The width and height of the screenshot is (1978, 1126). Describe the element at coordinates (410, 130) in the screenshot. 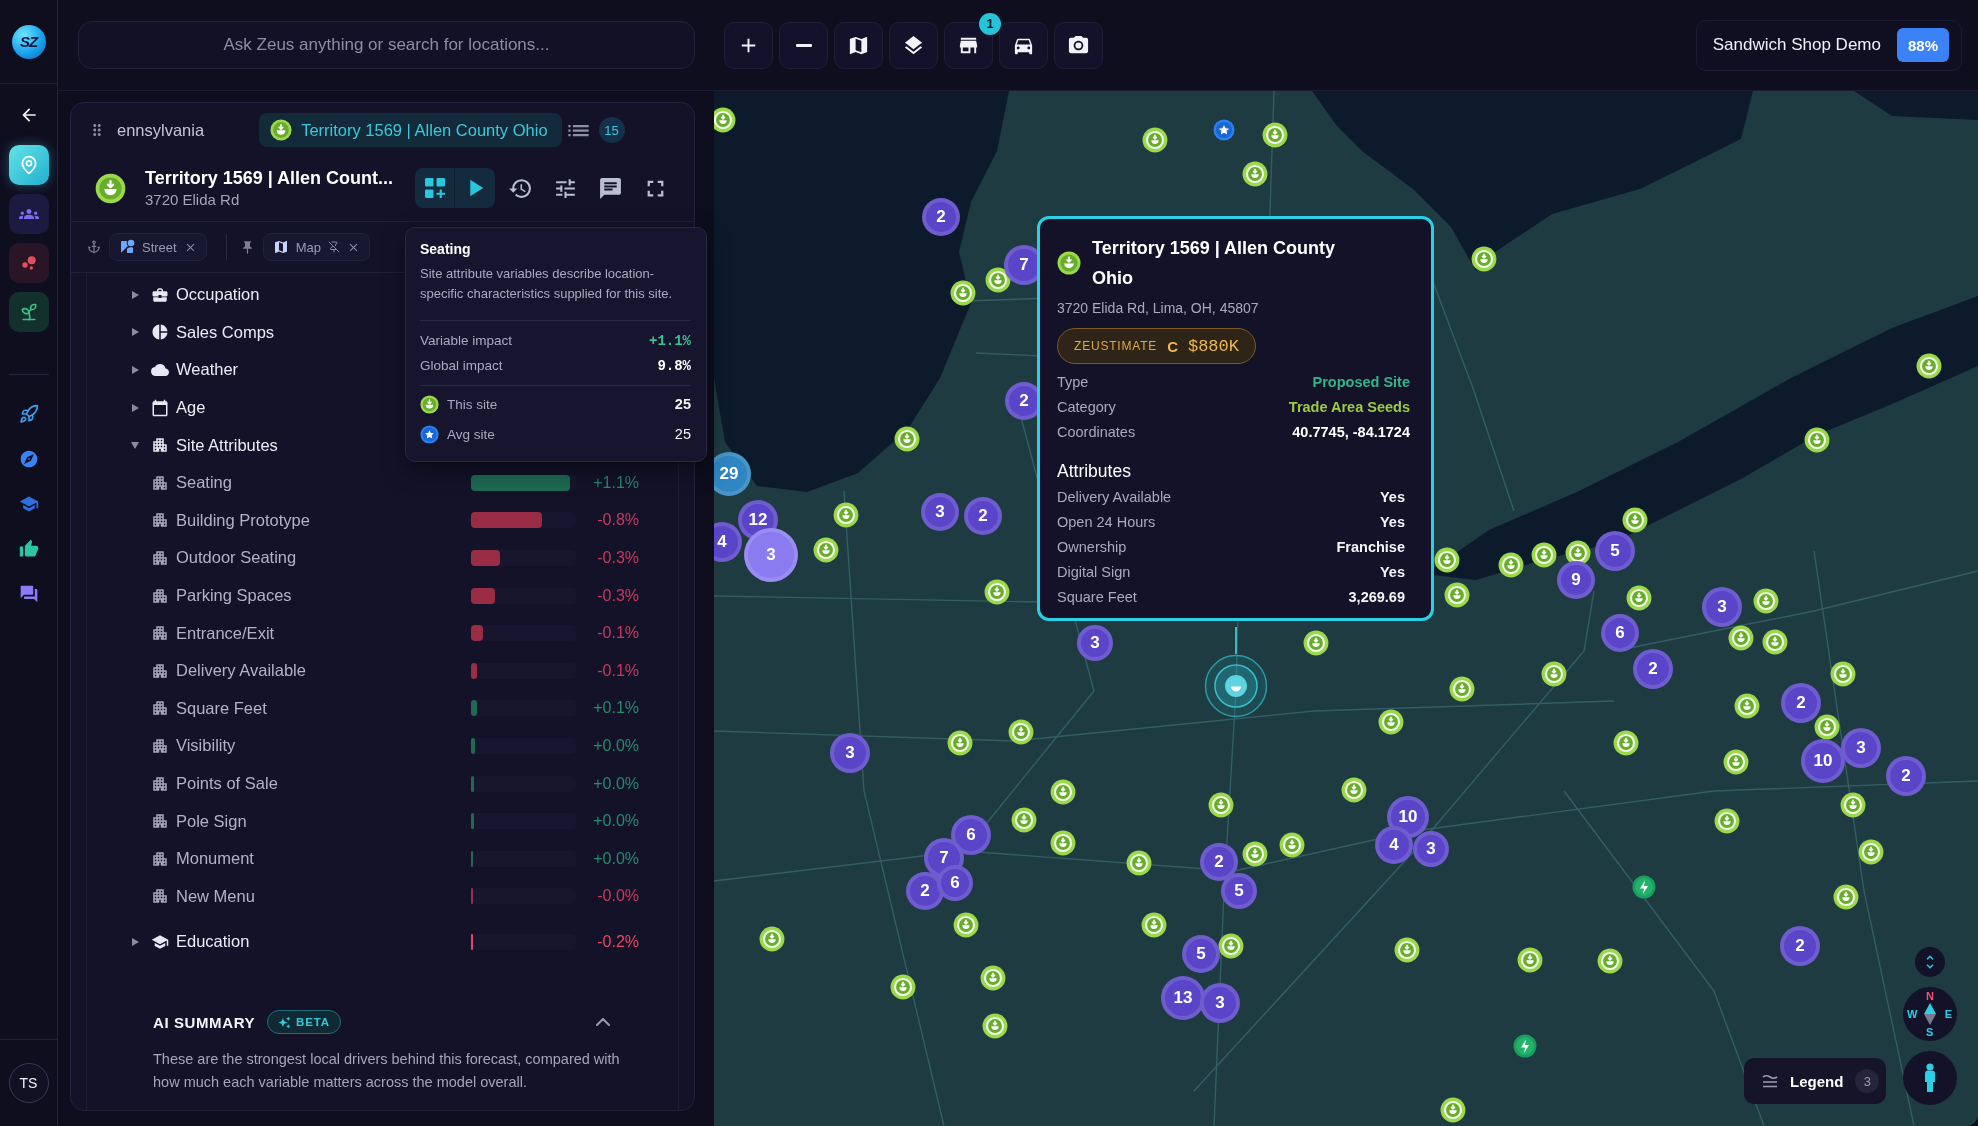

I see `tab: Territory 1569 | Allen County Ohio` at that location.